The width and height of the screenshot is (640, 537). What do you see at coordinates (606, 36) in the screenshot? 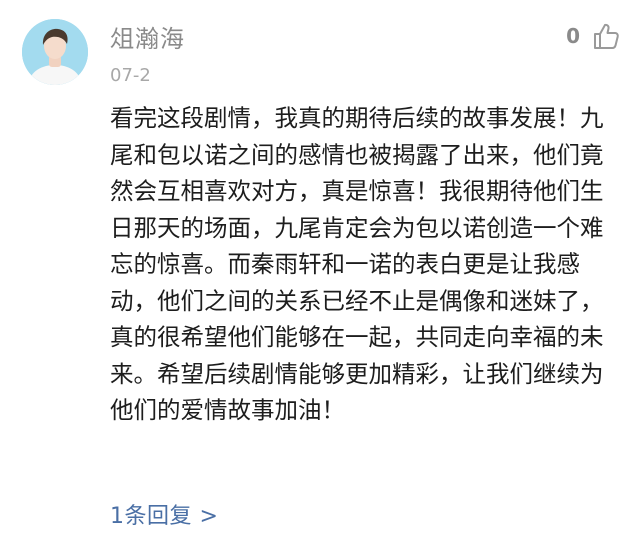
I see `thumbs-up-icon` at bounding box center [606, 36].